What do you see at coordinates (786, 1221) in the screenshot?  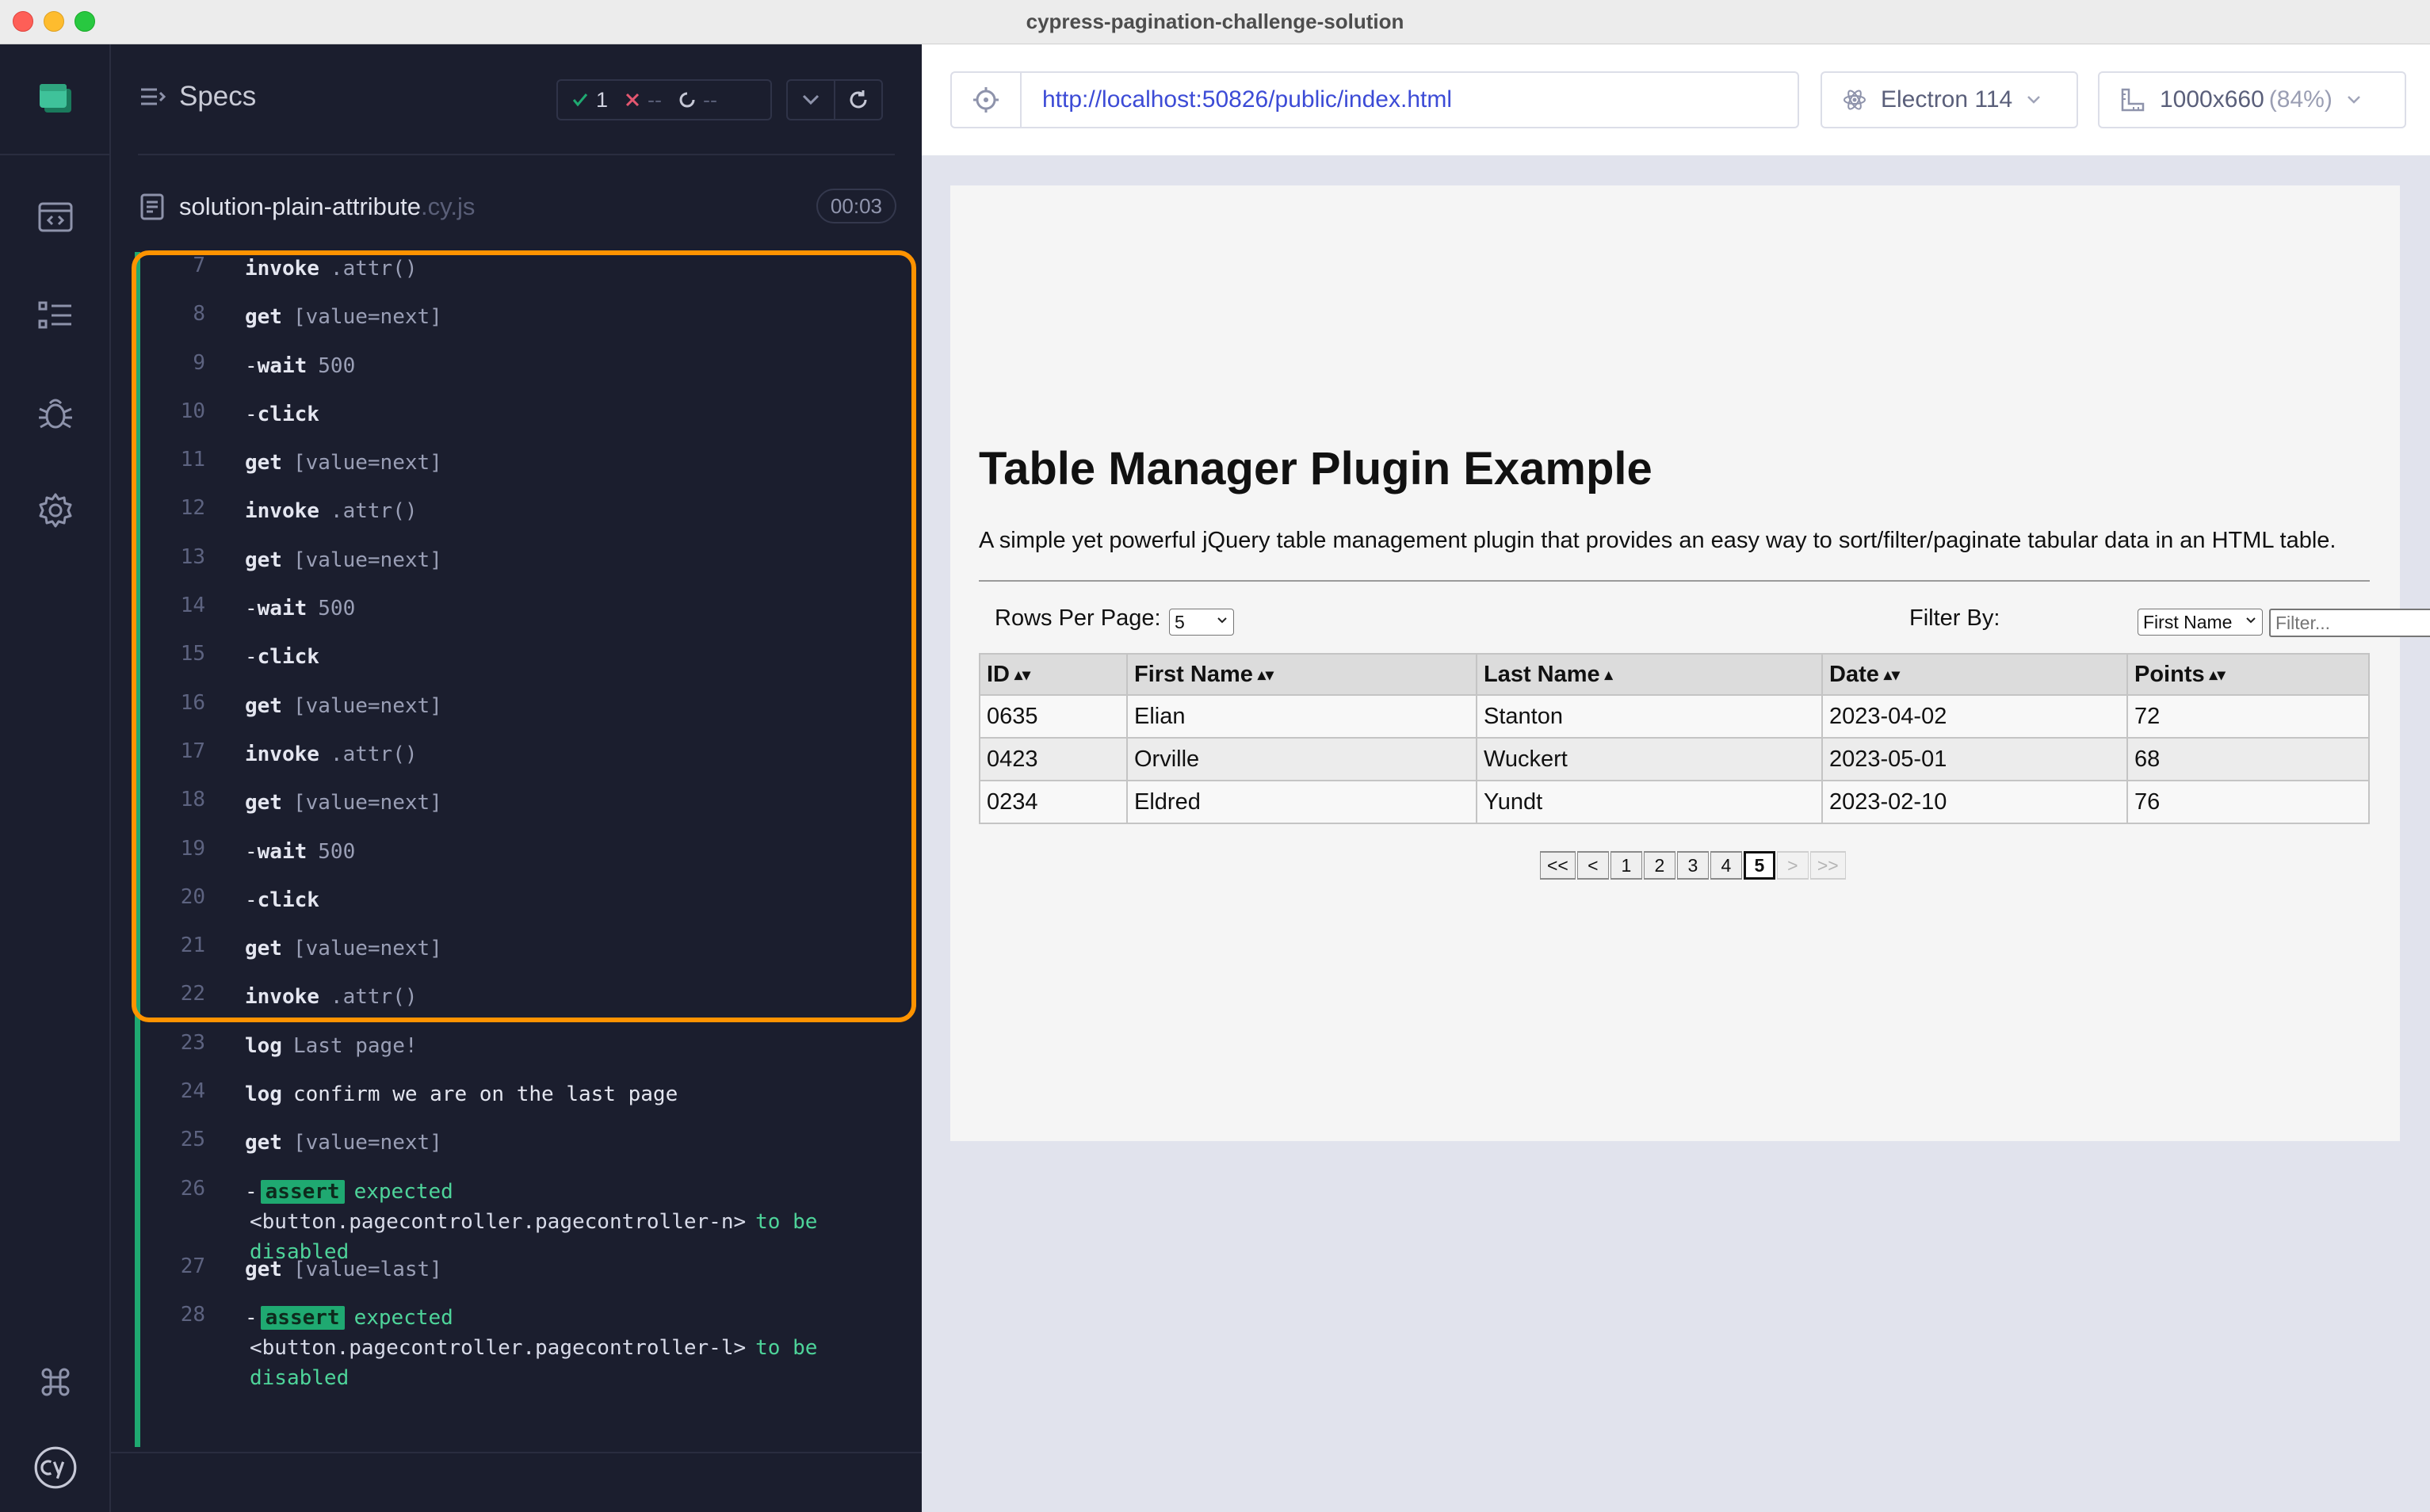 I see `assert-to-be: to be` at bounding box center [786, 1221].